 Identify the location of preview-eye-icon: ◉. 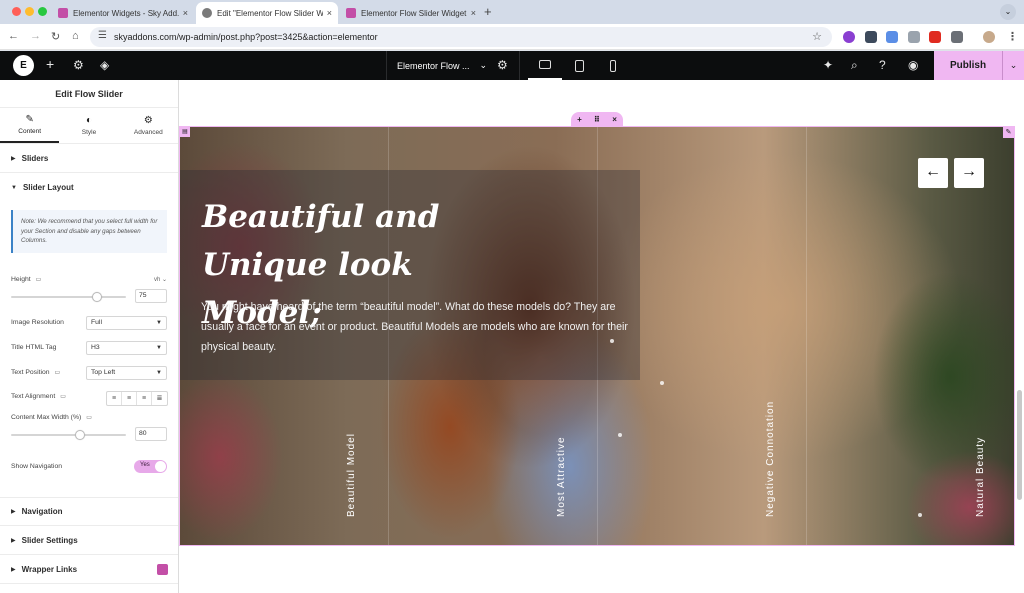
(913, 65).